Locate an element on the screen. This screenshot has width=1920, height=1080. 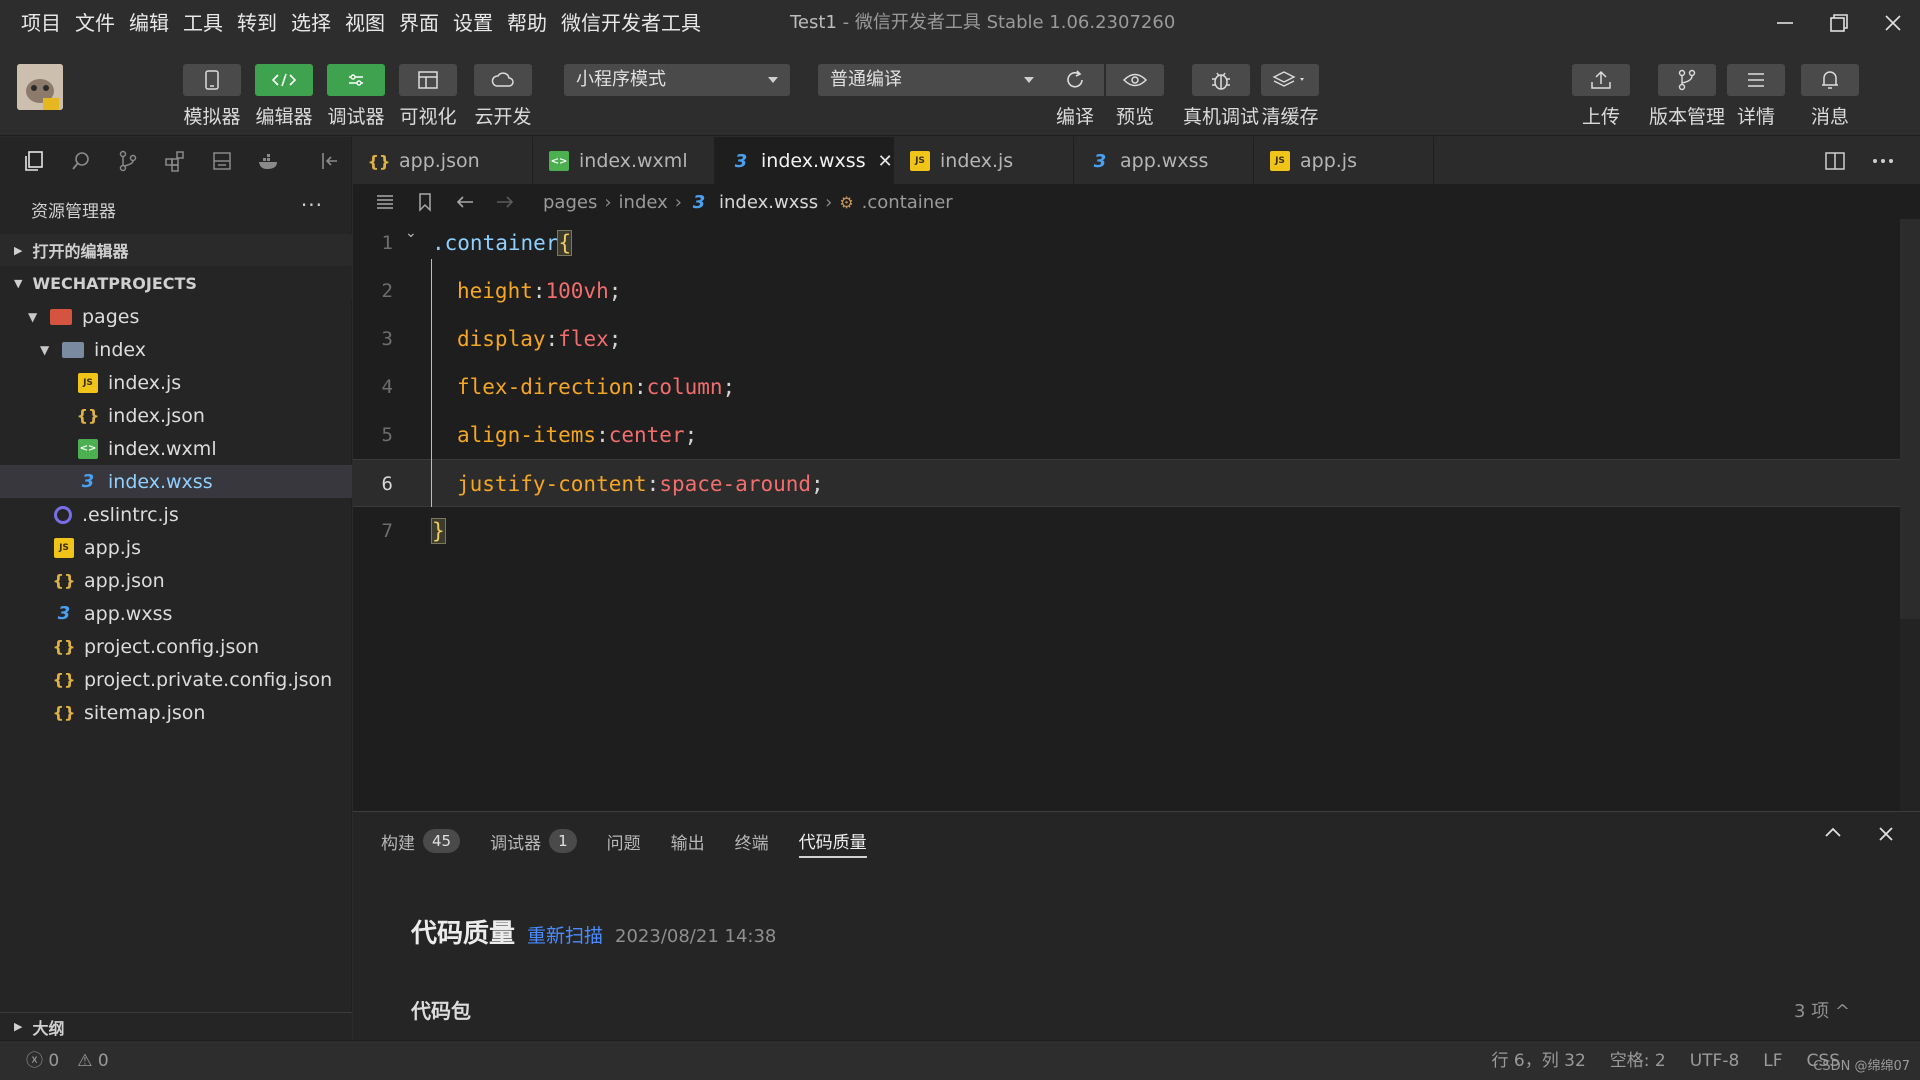
preview-button: 预览 is located at coordinates (1135, 96).